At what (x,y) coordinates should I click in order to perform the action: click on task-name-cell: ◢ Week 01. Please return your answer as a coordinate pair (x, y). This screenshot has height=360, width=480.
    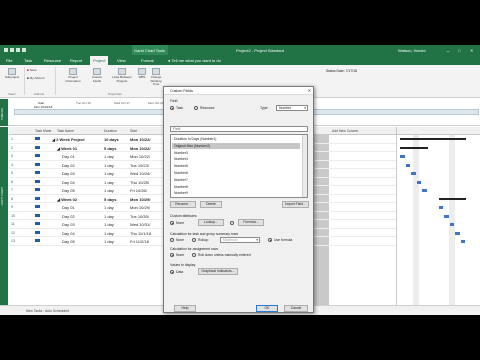
    Looking at the image, I should click on (67, 148).